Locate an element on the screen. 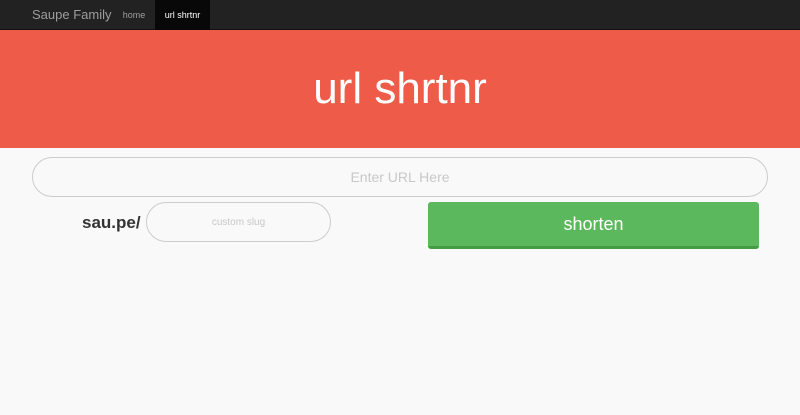 The image size is (800, 415). page-title: url shrtnr is located at coordinates (400, 88).